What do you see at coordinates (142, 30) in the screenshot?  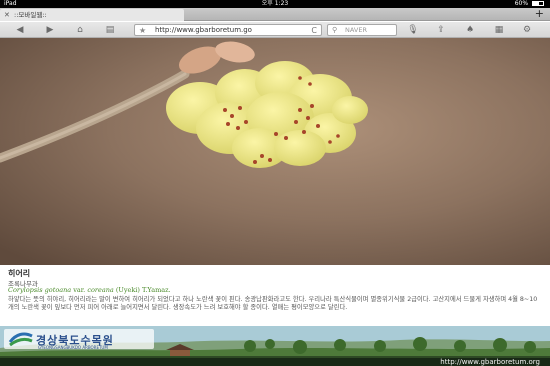 I see `bookmark-star-icon: ★` at bounding box center [142, 30].